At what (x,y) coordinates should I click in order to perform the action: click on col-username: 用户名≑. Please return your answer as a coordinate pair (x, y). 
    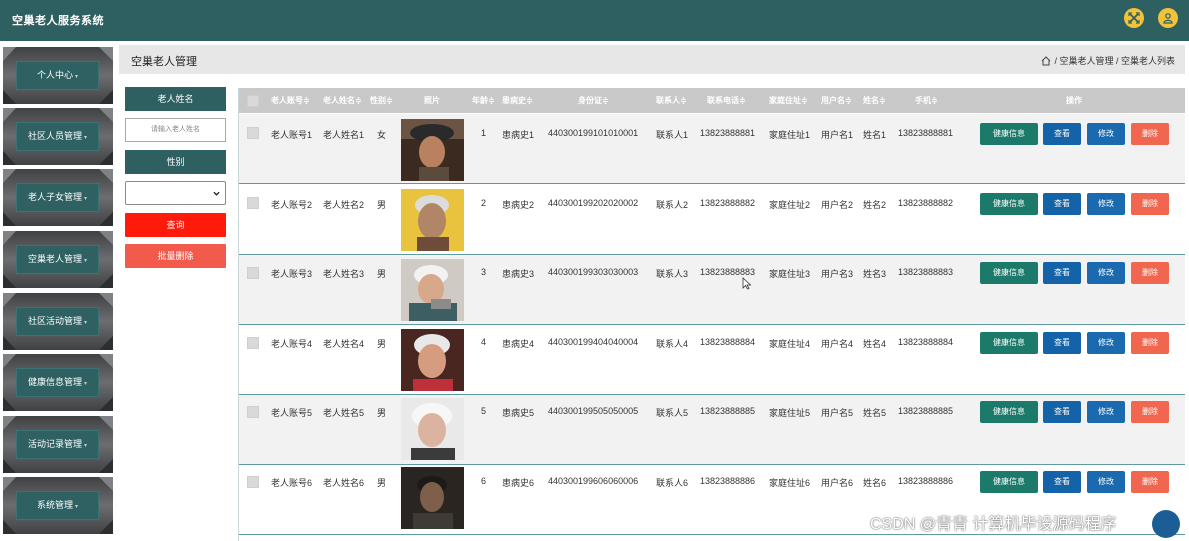
    Looking at the image, I should click on (836, 100).